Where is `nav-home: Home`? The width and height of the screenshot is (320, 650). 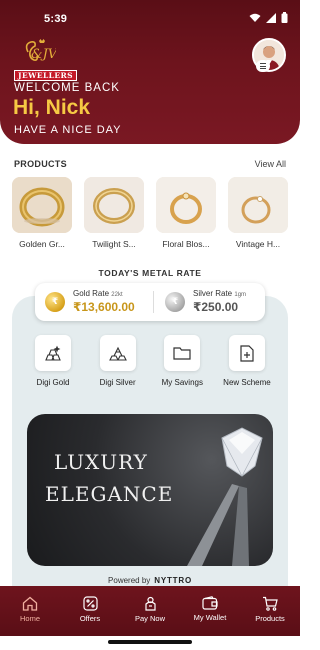 nav-home: Home is located at coordinates (30, 611).